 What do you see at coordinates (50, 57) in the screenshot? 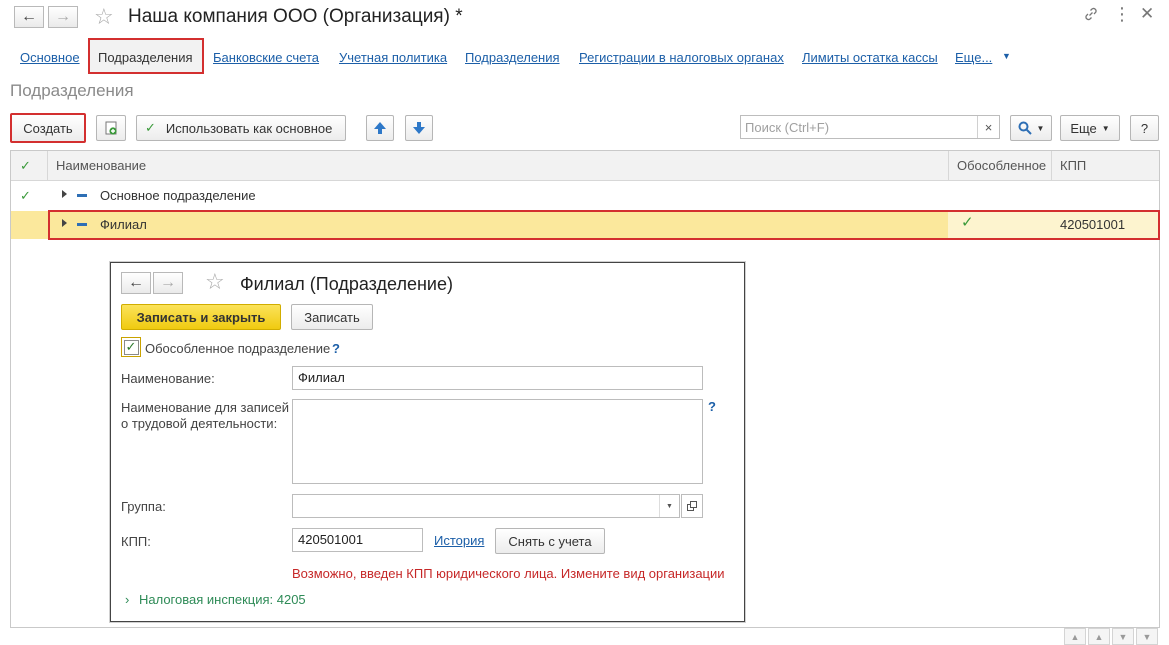
I see `tab-main: Основное` at bounding box center [50, 57].